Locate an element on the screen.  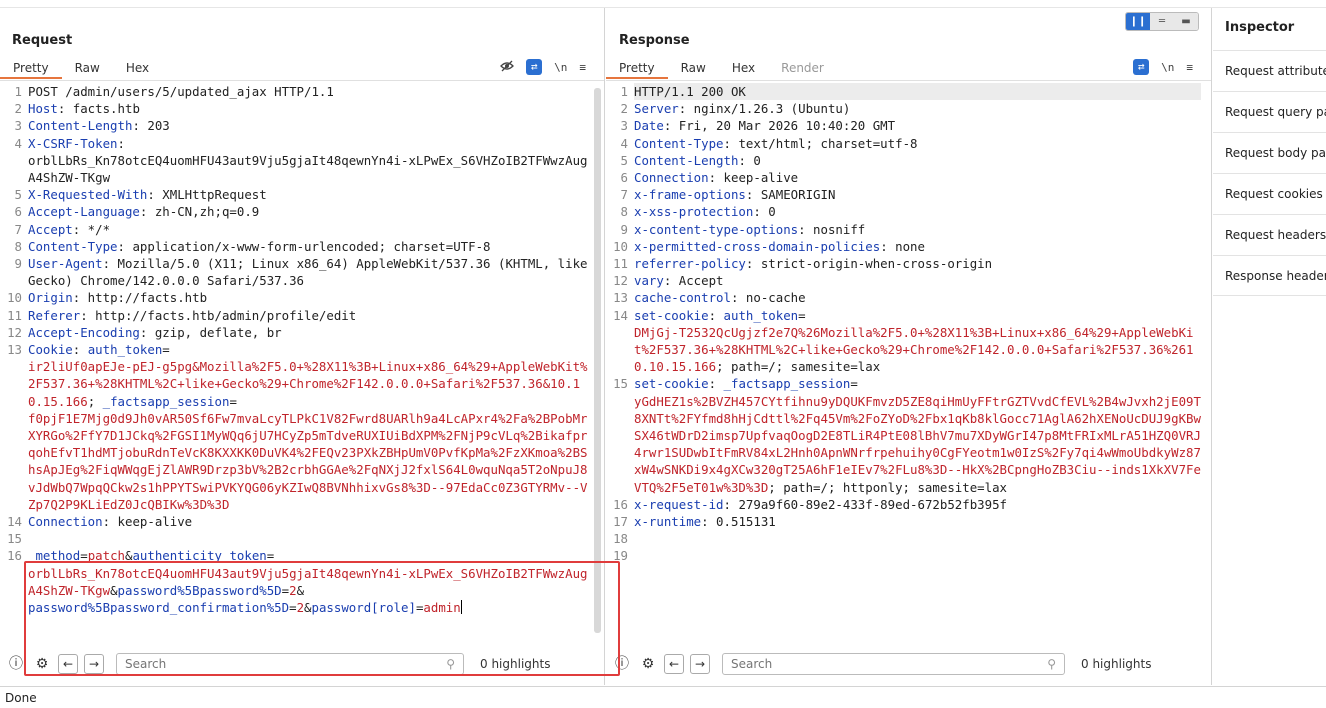
code-text: Accept: */* is located at coordinates (311, 229).